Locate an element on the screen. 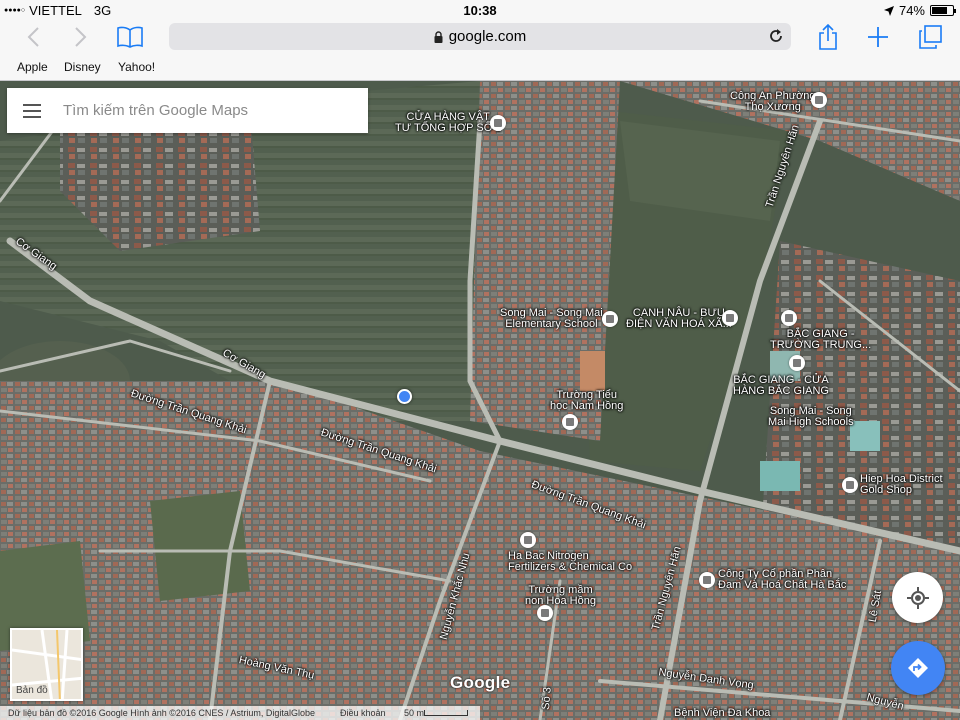 This screenshot has height=720, width=960. address-bar: google.com is located at coordinates (480, 36).